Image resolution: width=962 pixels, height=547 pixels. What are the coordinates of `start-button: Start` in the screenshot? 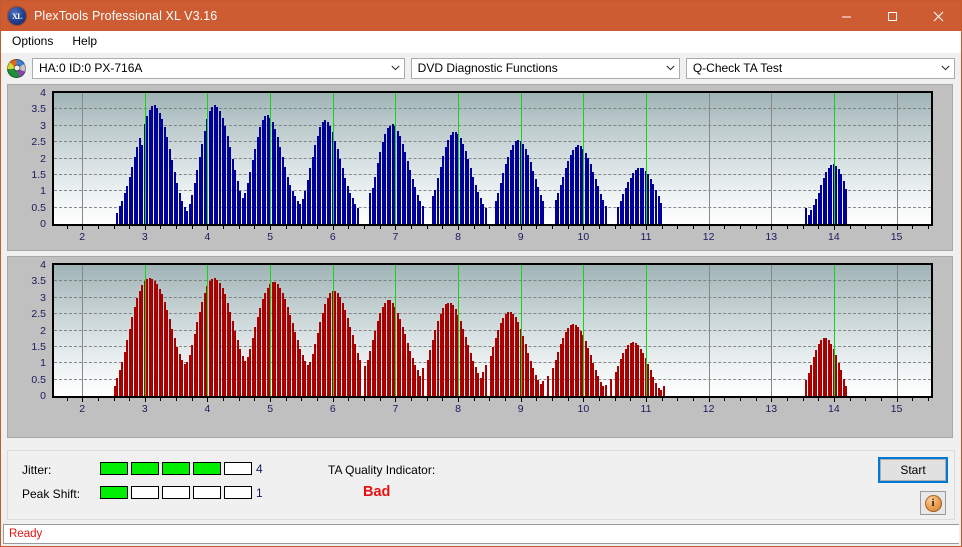 It's located at (913, 470).